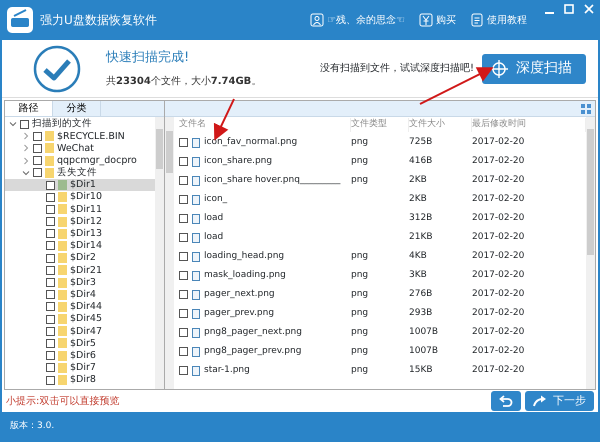 Image resolution: width=600 pixels, height=442 pixels. I want to click on tree-item: $Dir10, so click(80, 197).